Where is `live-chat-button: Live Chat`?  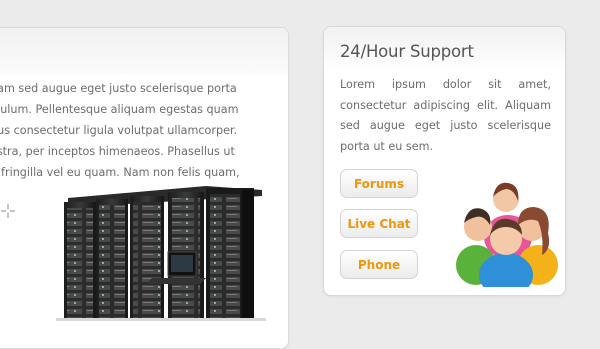
live-chat-button: Live Chat is located at coordinates (379, 223).